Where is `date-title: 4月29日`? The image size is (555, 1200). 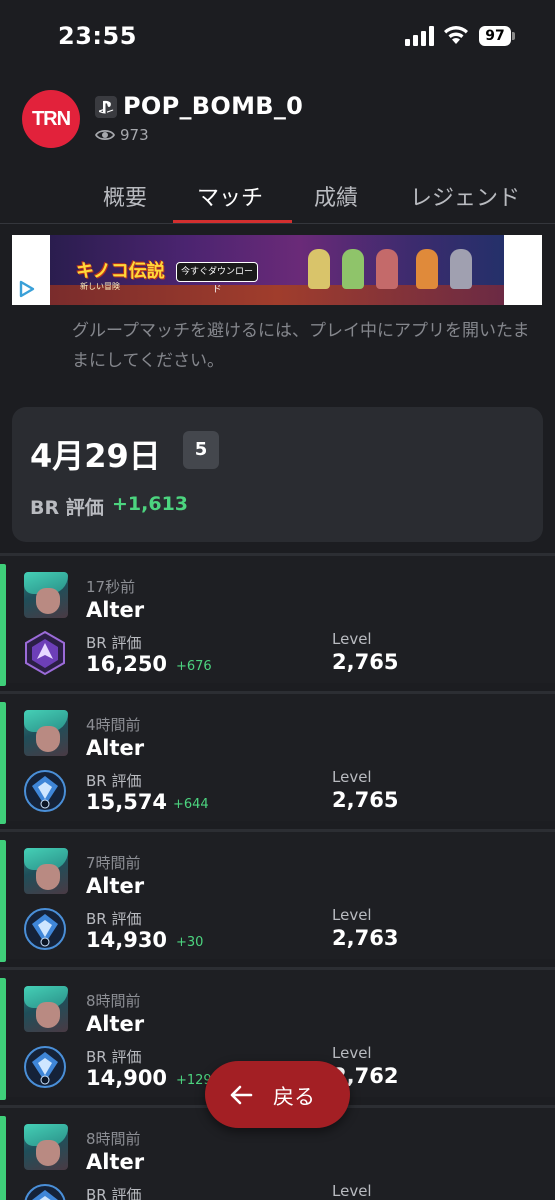 date-title: 4月29日 is located at coordinates (95, 456).